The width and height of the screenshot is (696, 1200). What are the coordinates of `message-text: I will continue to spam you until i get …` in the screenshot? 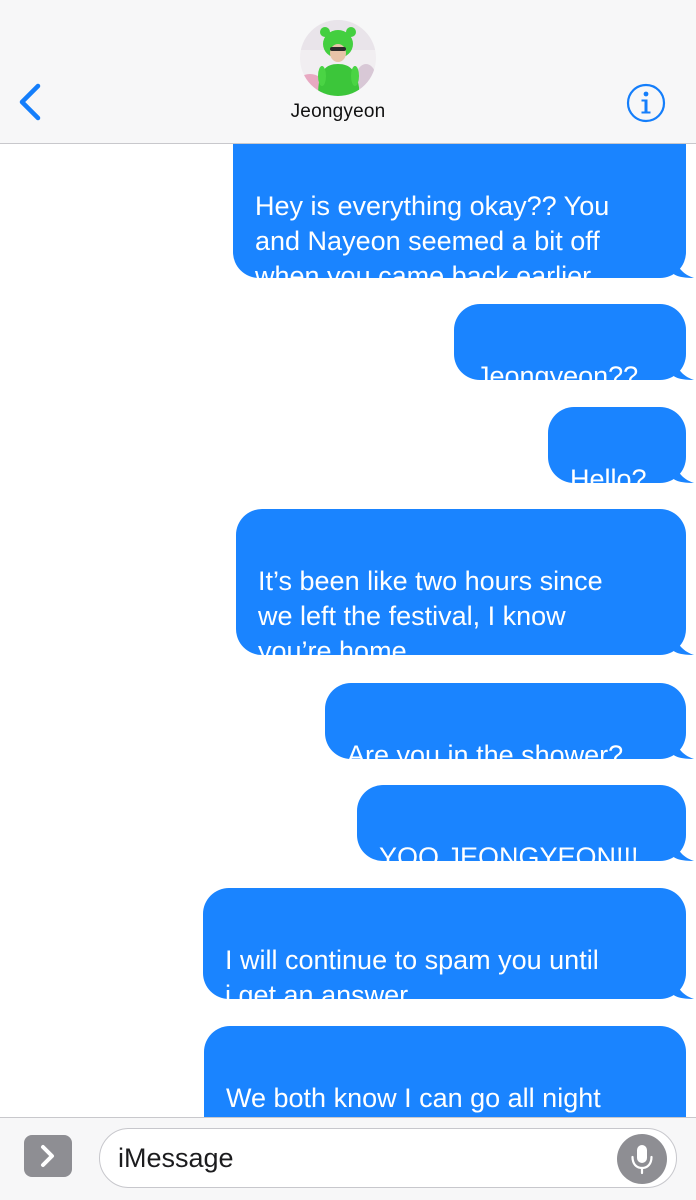 It's located at (412, 977).